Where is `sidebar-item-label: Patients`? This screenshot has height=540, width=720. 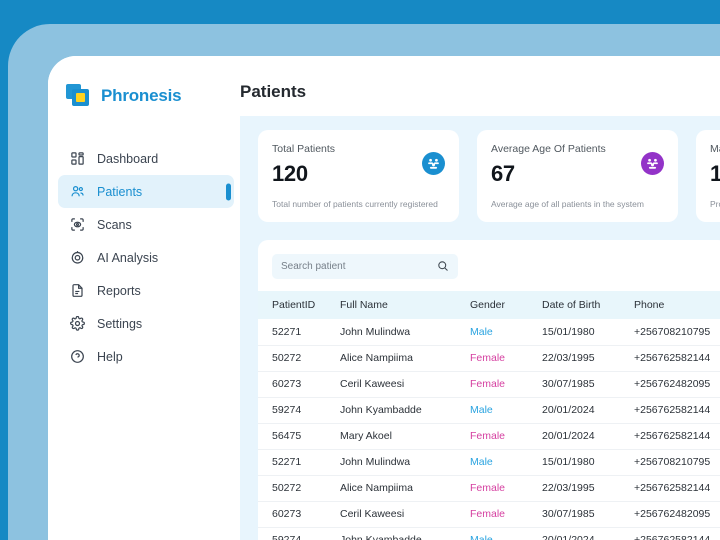 sidebar-item-label: Patients is located at coordinates (120, 191).